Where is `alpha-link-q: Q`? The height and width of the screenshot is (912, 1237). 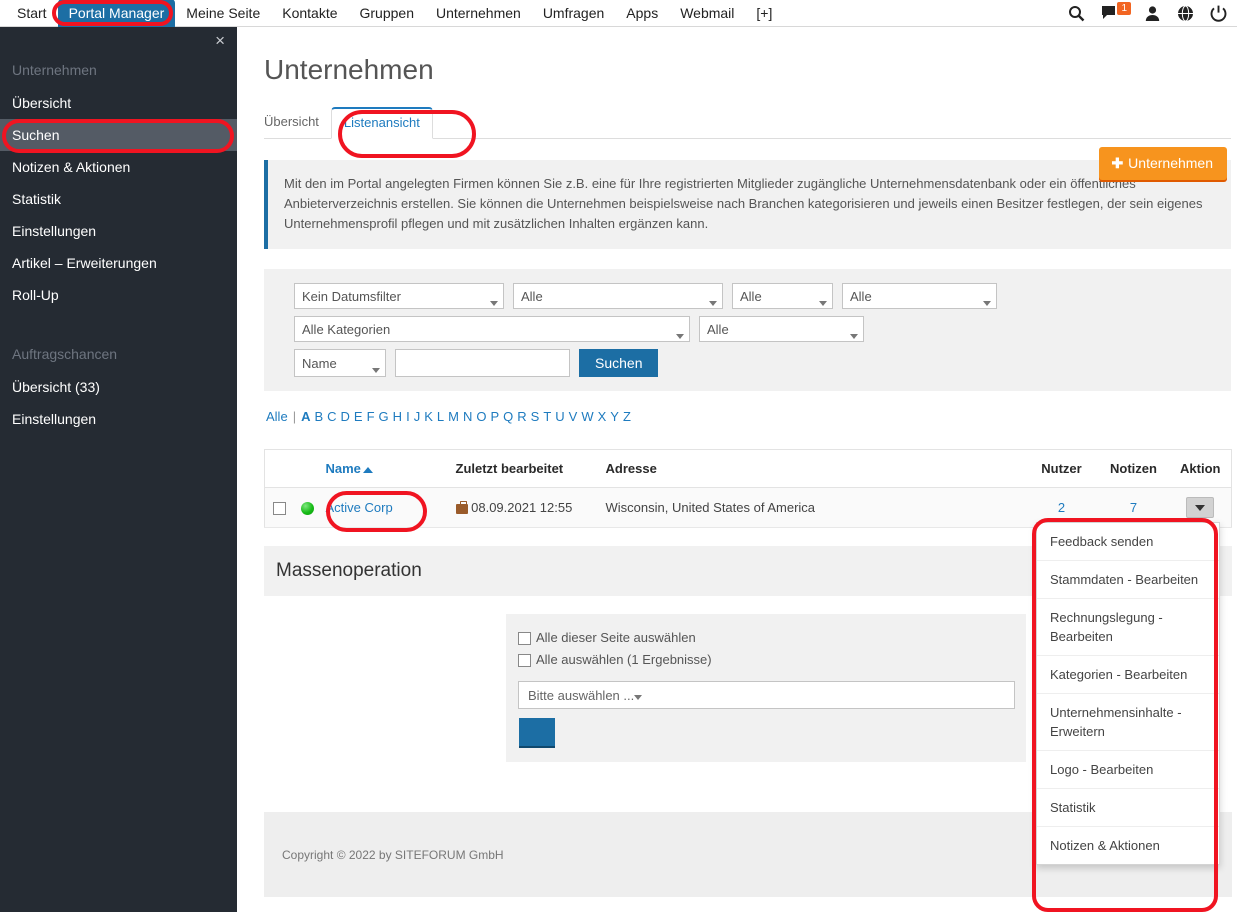 alpha-link-q: Q is located at coordinates (508, 416).